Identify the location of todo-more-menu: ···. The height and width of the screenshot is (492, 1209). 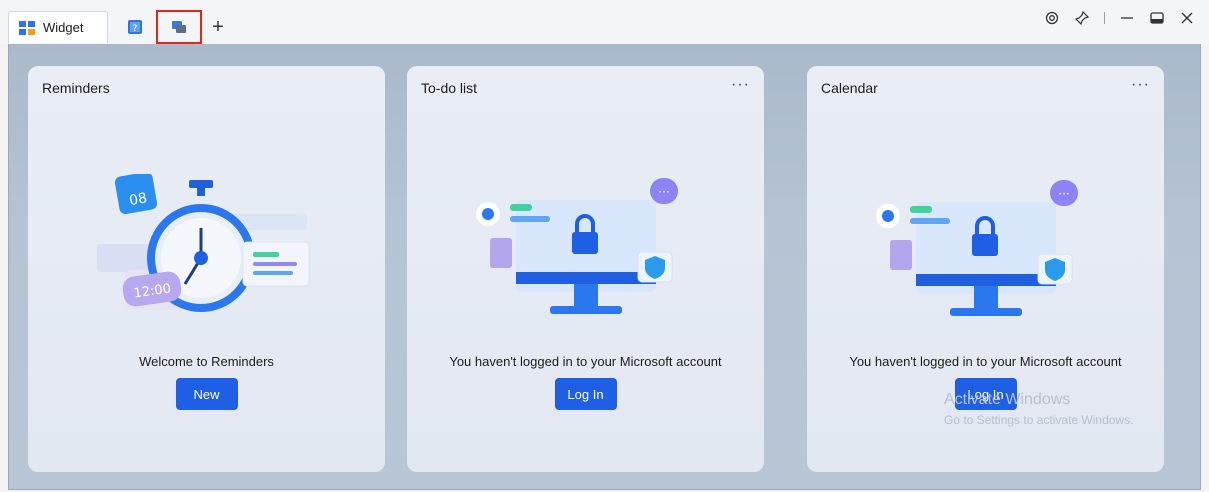
(740, 85).